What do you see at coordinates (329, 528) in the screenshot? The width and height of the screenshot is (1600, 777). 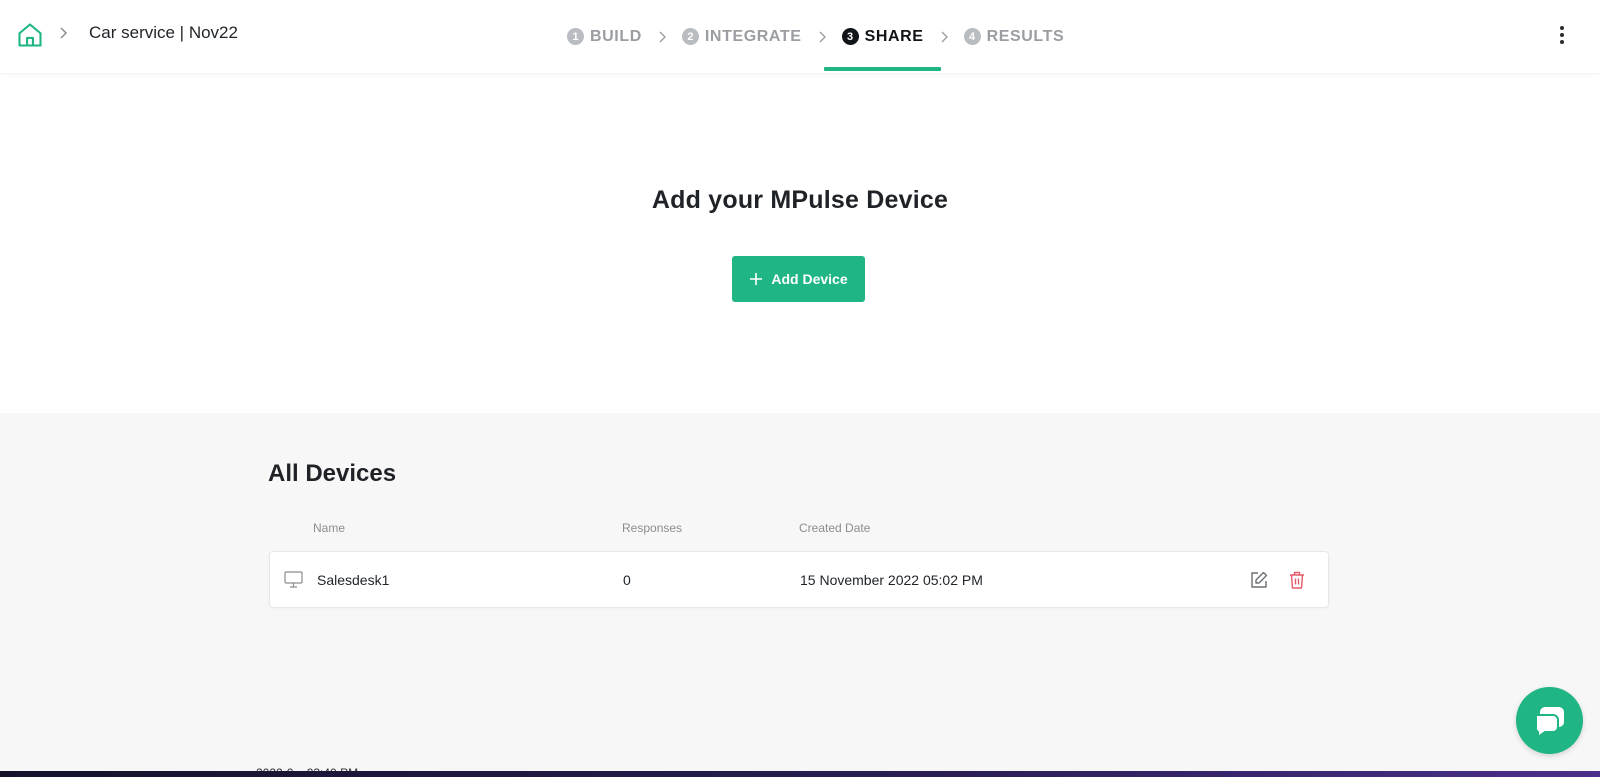 I see `column-header-name: Name` at bounding box center [329, 528].